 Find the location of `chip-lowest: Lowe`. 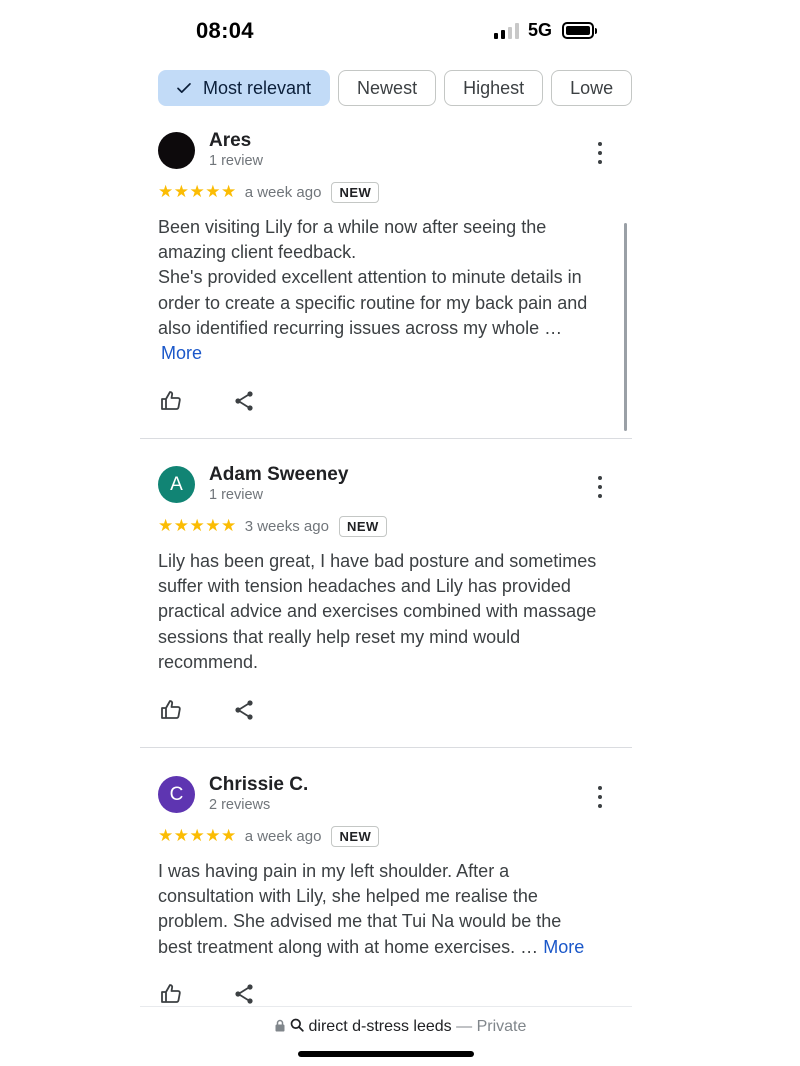

chip-lowest: Lowe is located at coordinates (591, 88).